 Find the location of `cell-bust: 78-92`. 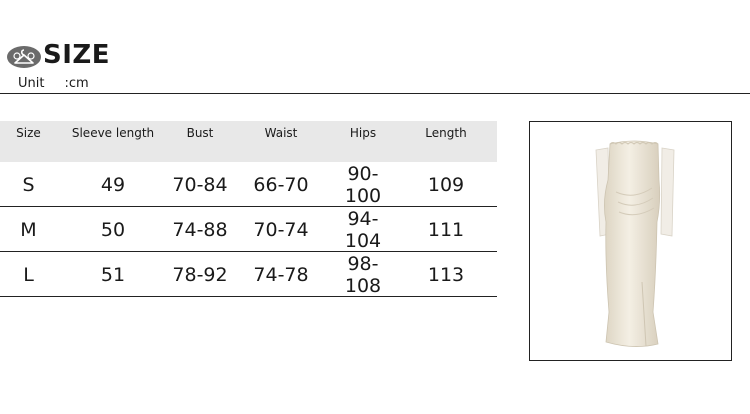

cell-bust: 78-92 is located at coordinates (200, 275).